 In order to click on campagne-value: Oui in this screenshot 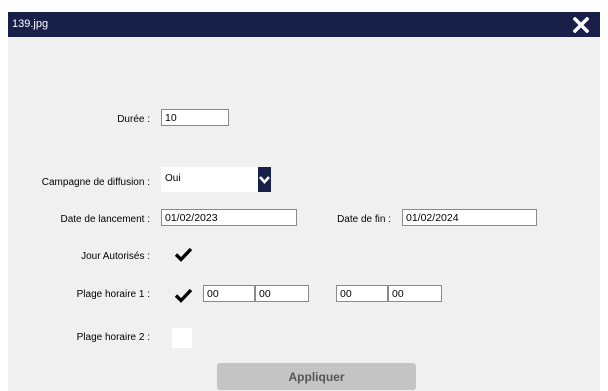, I will do `click(173, 178)`.